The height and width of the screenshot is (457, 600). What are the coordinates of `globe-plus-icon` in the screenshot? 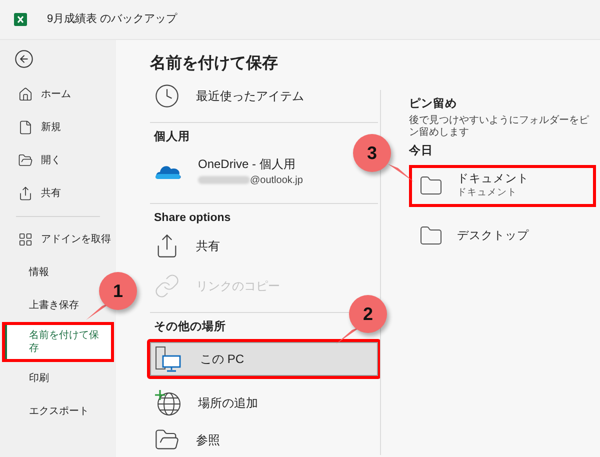 It's located at (168, 403).